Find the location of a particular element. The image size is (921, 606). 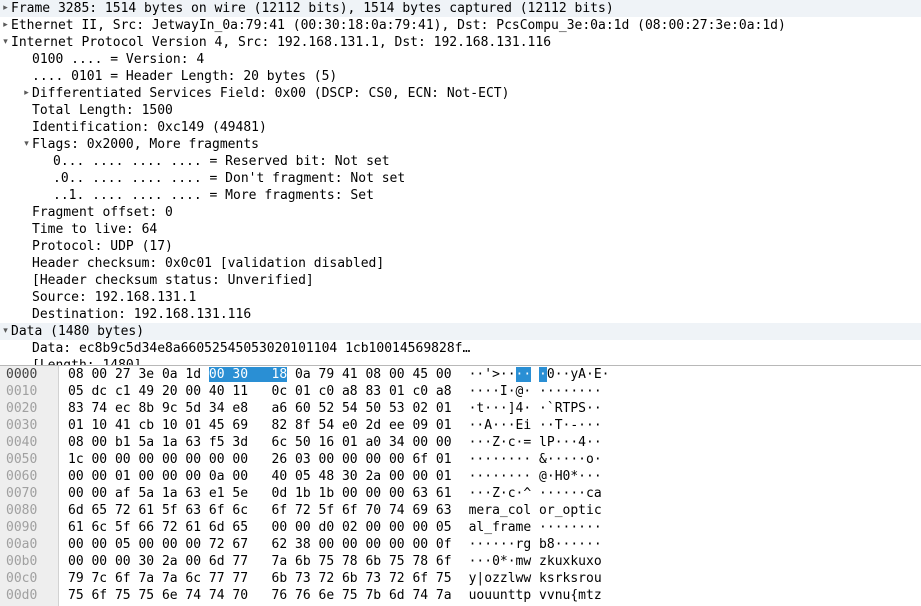

hex-ascii-char: S is located at coordinates (582, 408).